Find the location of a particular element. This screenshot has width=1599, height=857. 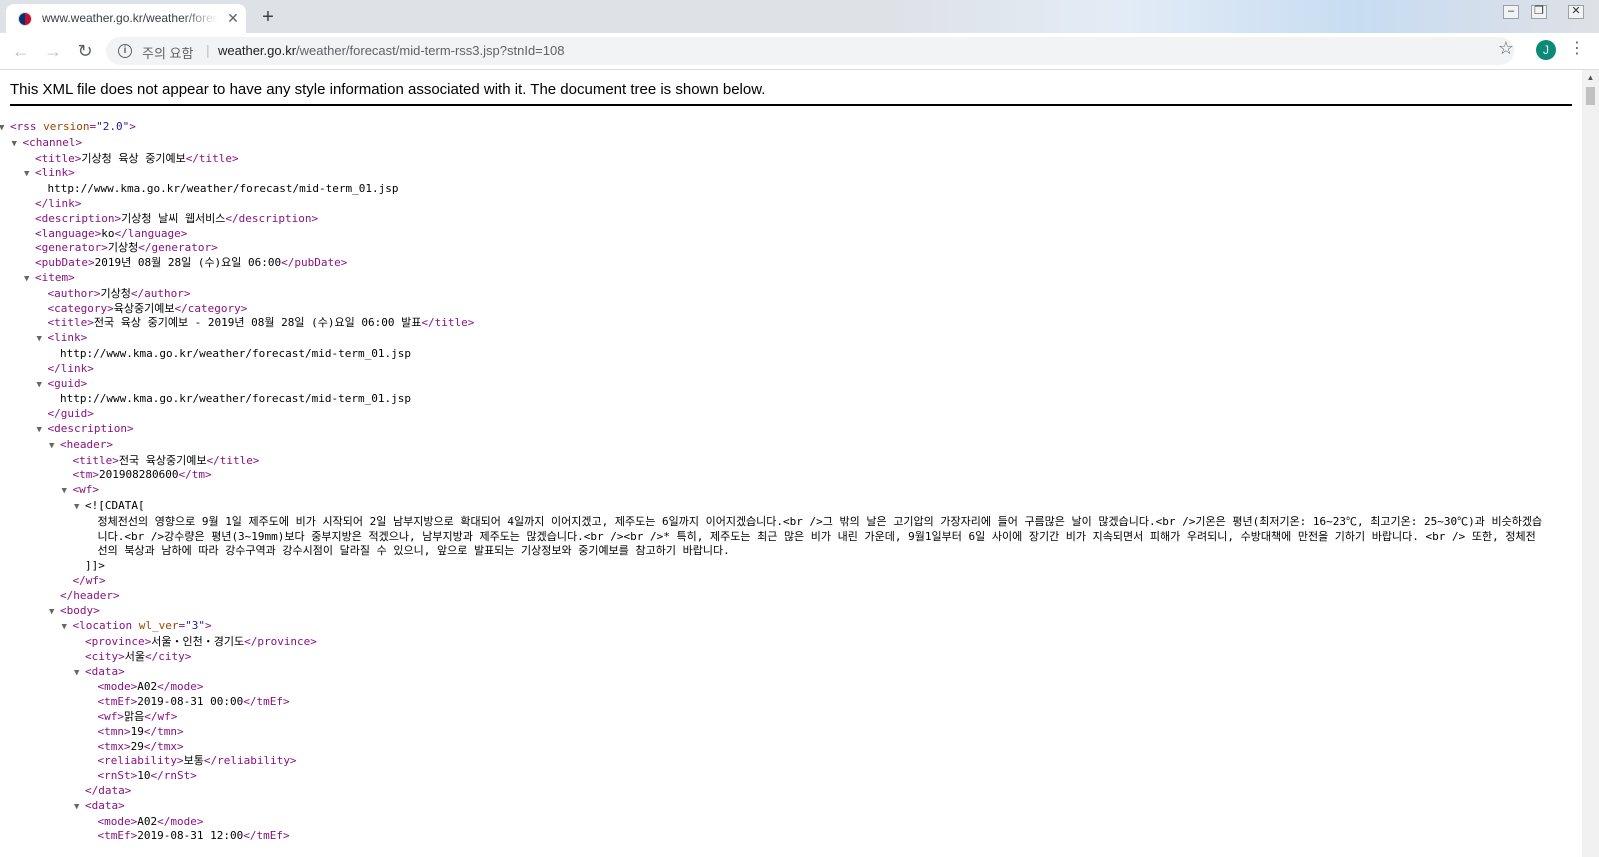

forward-arrow-icon: → is located at coordinates (53, 51).